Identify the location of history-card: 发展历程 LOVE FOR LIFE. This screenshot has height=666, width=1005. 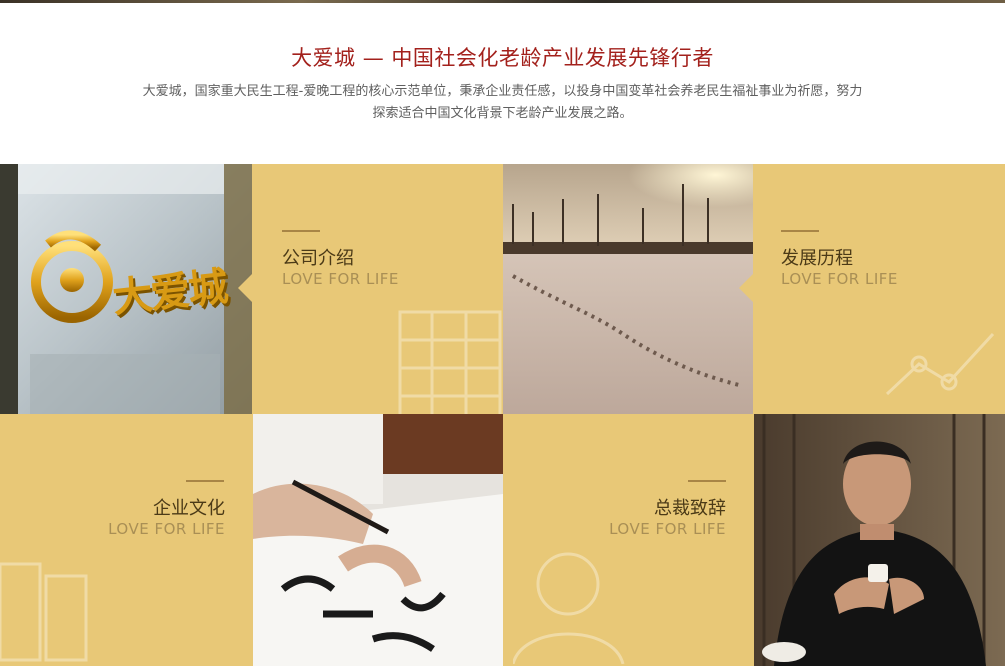
(879, 289).